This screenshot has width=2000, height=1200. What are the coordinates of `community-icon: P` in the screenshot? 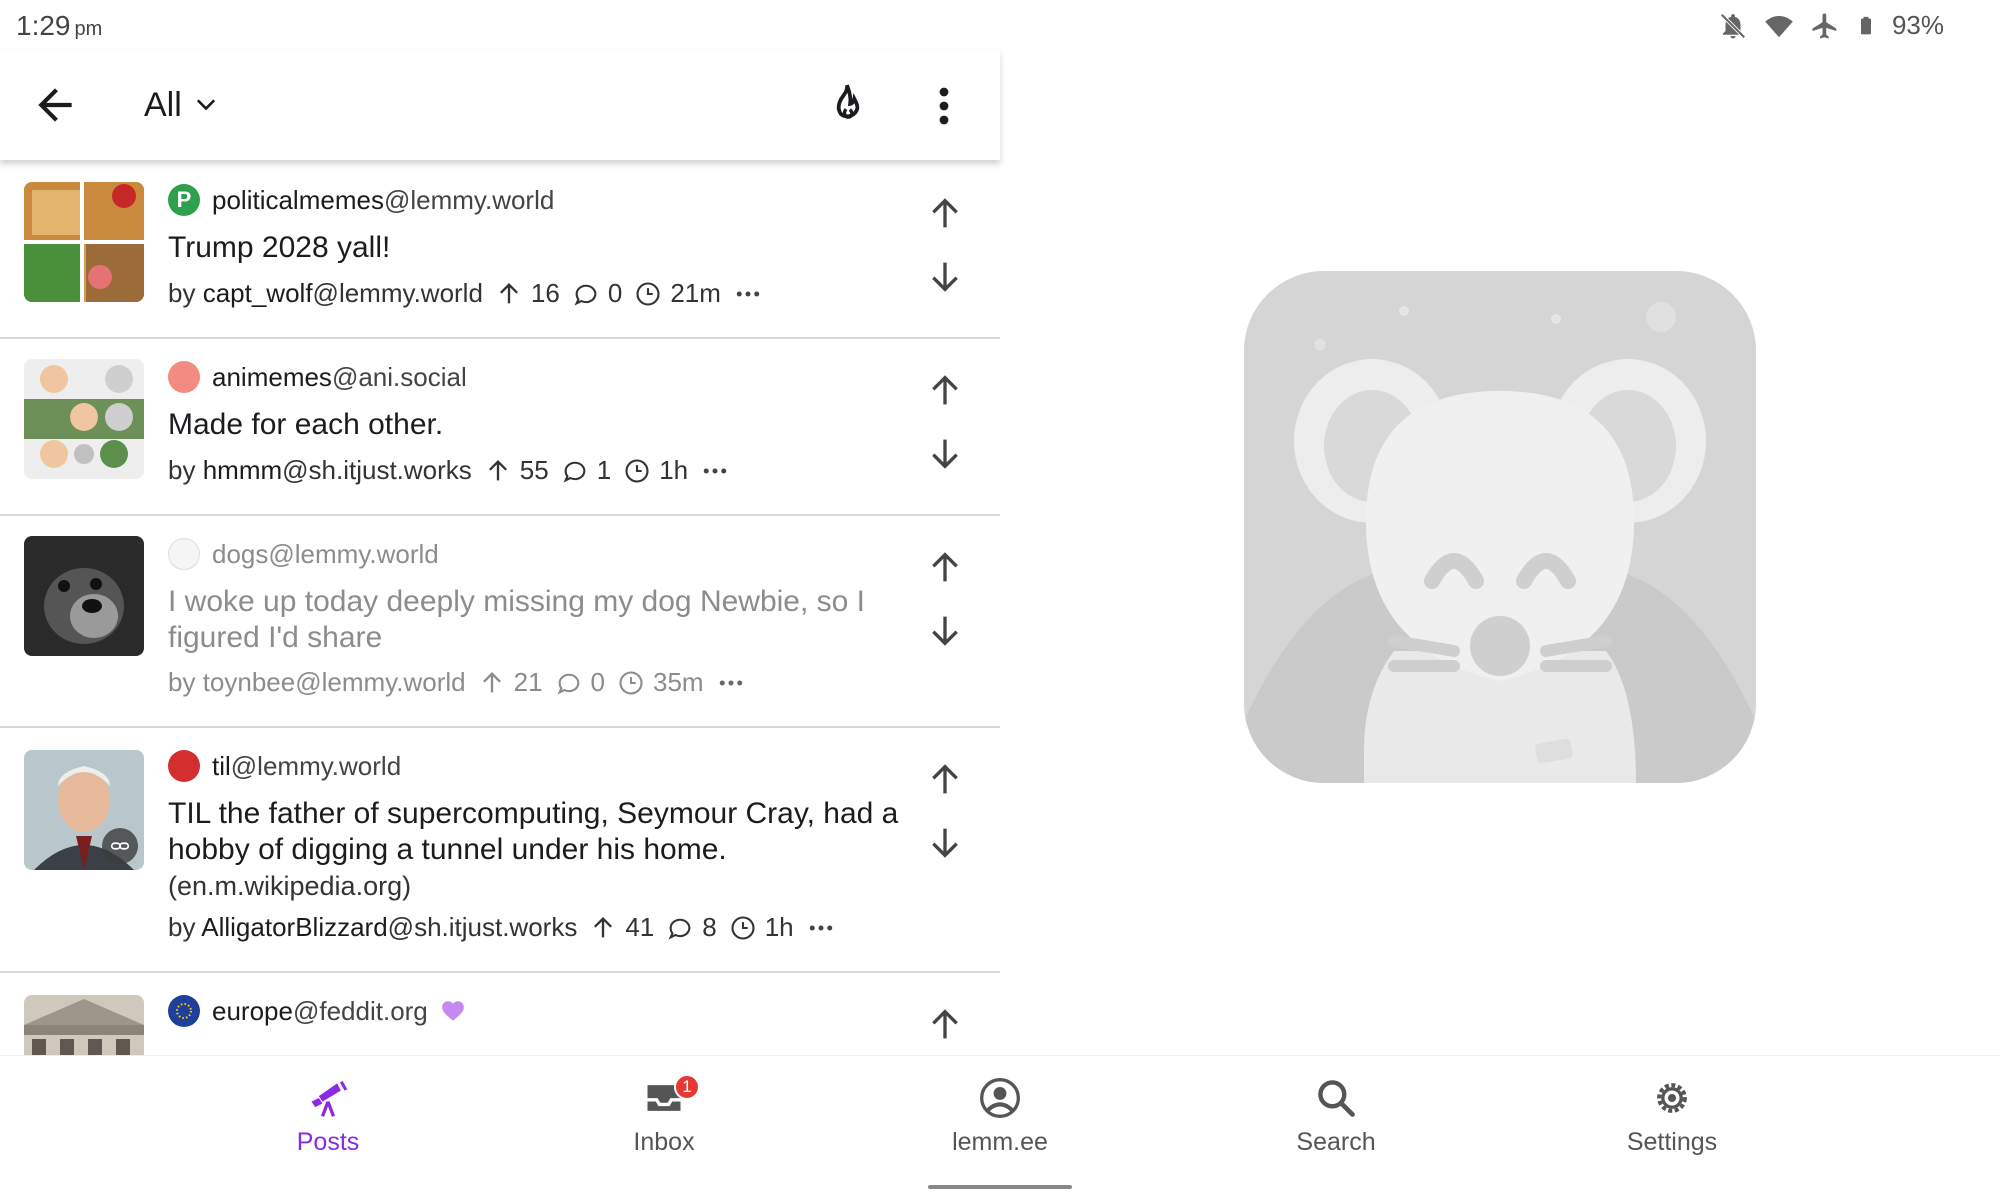 It's located at (184, 200).